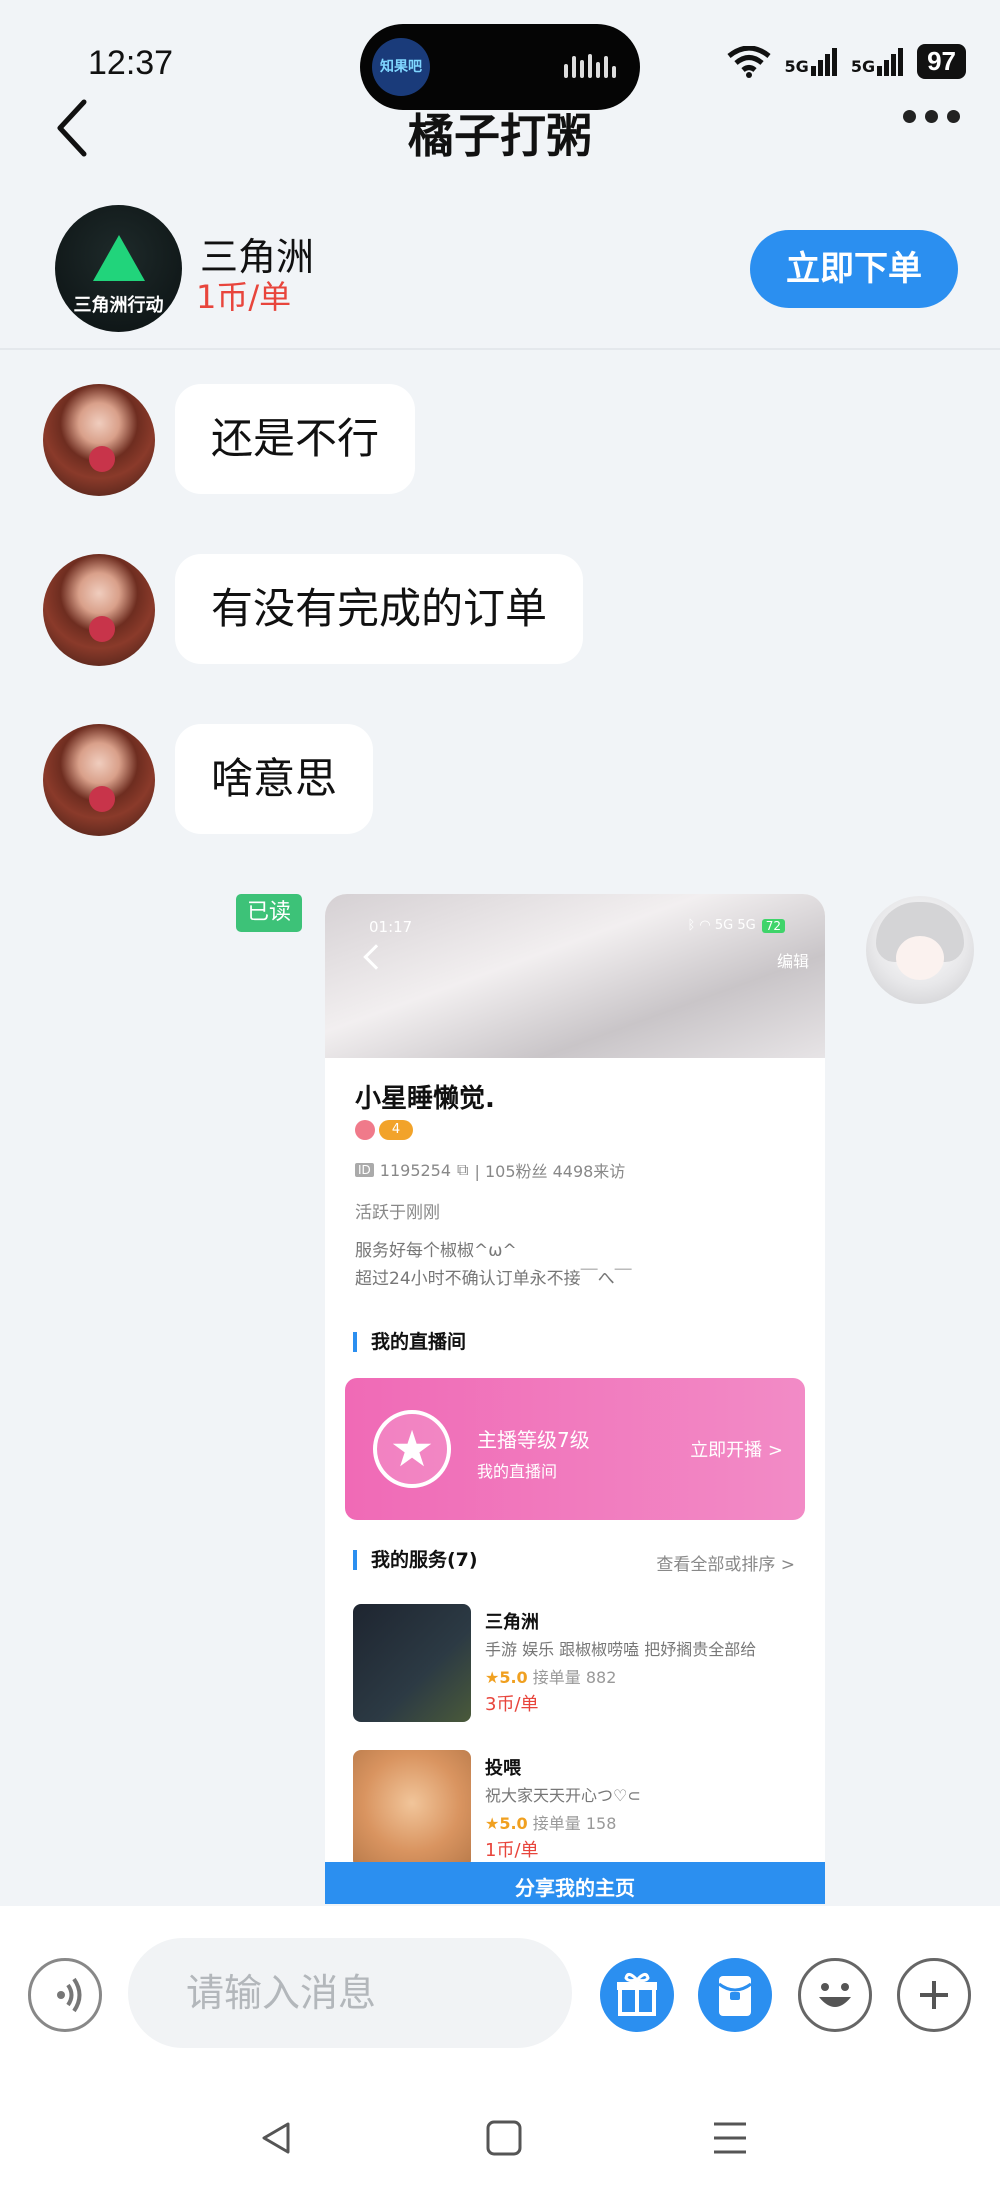  What do you see at coordinates (909, 116) in the screenshot?
I see `more-icon` at bounding box center [909, 116].